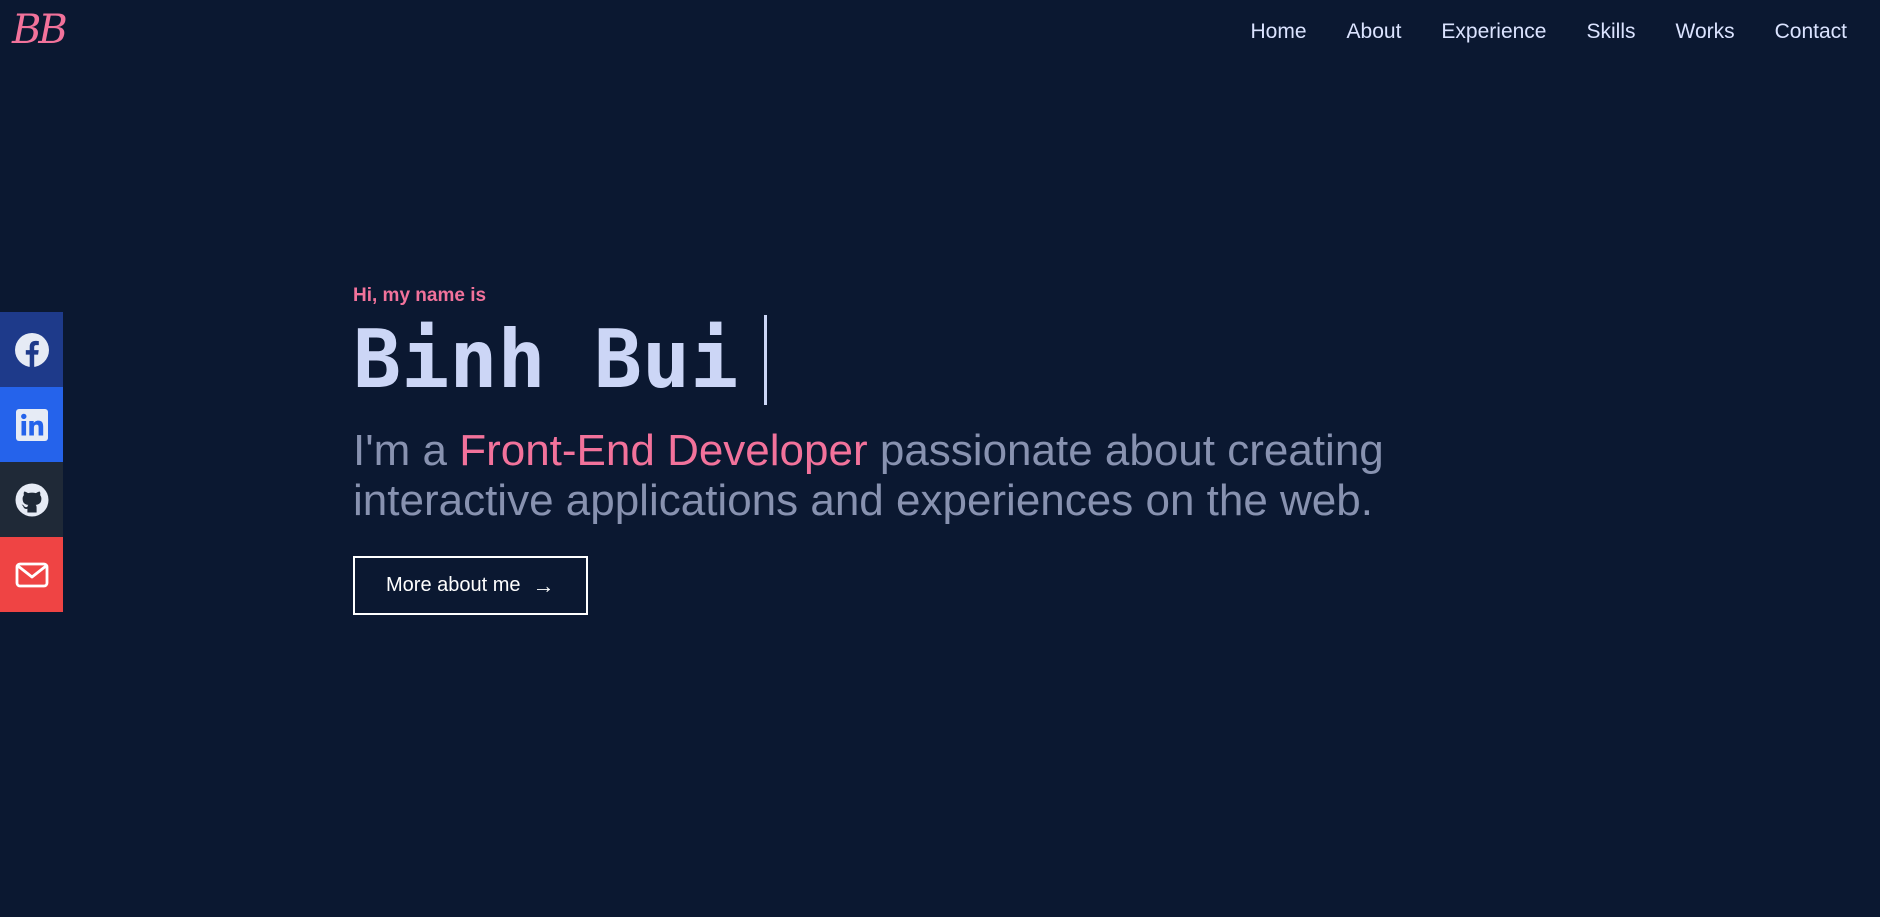 The width and height of the screenshot is (1880, 917). What do you see at coordinates (406, 450) in the screenshot?
I see `tagline-prefix: I'm a` at bounding box center [406, 450].